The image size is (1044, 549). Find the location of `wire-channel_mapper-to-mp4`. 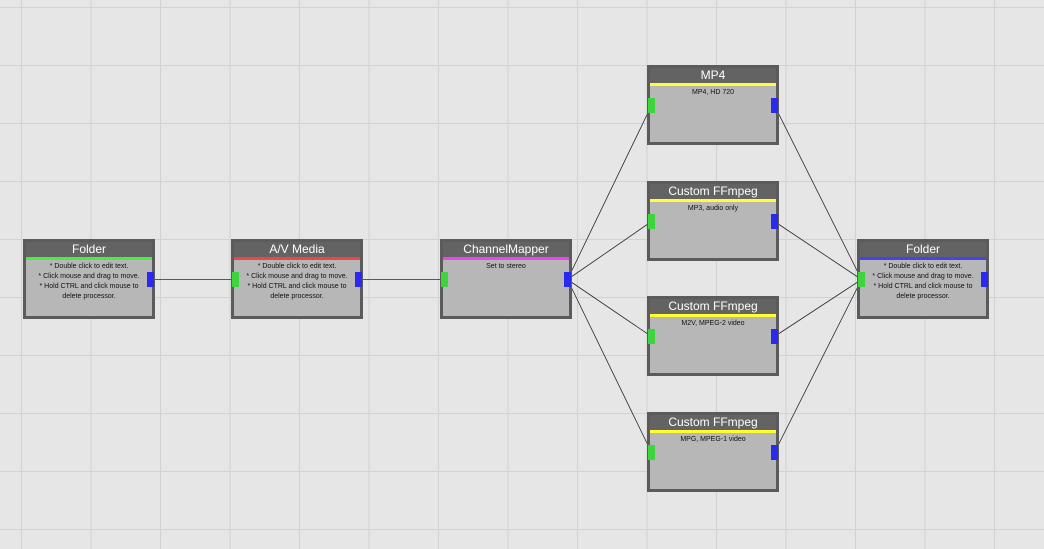

wire-channel_mapper-to-mp4 is located at coordinates (609, 192).